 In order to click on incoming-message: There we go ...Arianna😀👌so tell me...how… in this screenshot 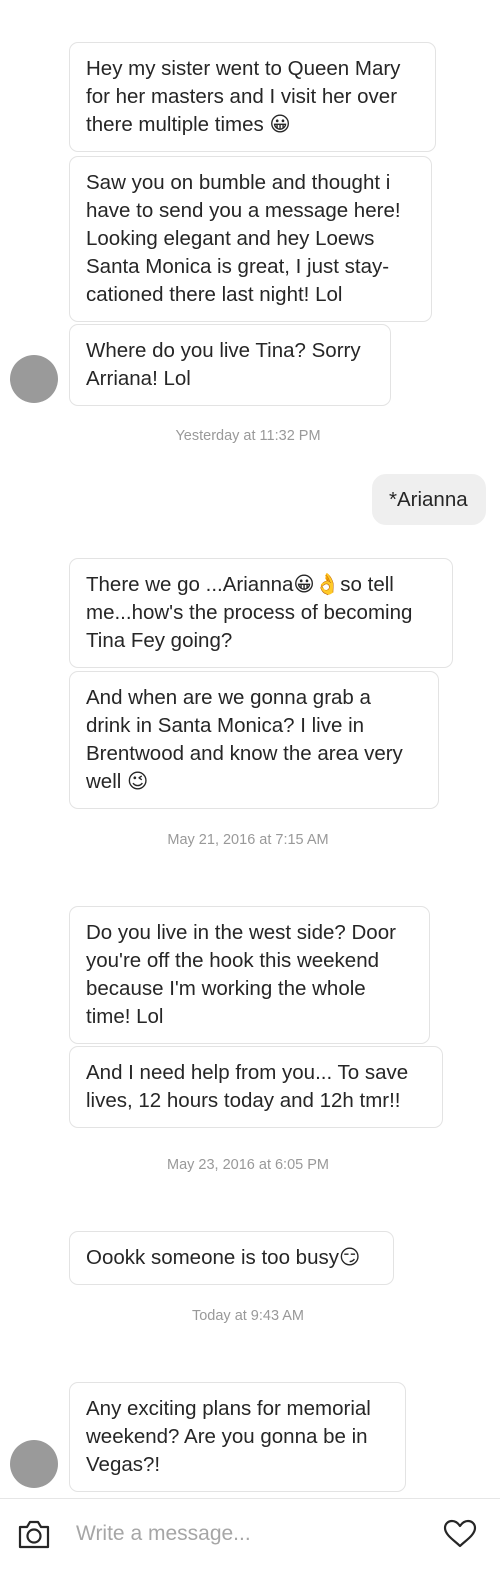, I will do `click(261, 613)`.